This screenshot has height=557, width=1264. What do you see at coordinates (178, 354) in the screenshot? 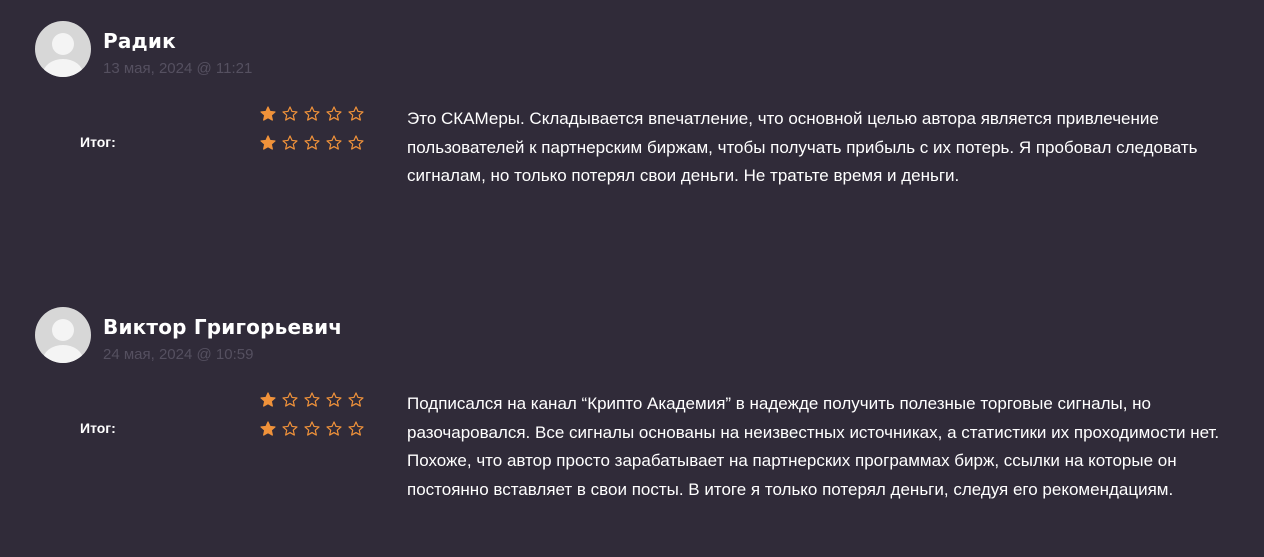
I see `review-date: 24 мая, 2024 @ 10:59` at bounding box center [178, 354].